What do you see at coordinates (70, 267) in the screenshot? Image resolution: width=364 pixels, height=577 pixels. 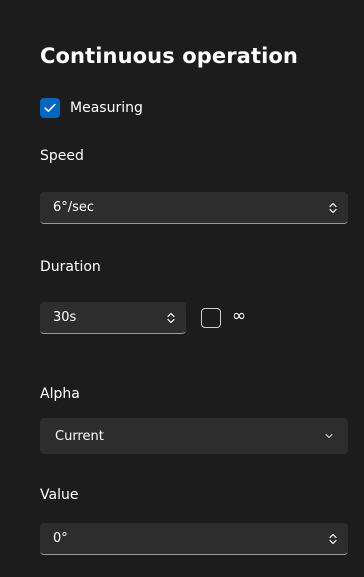 I see `duration-label: Duration` at bounding box center [70, 267].